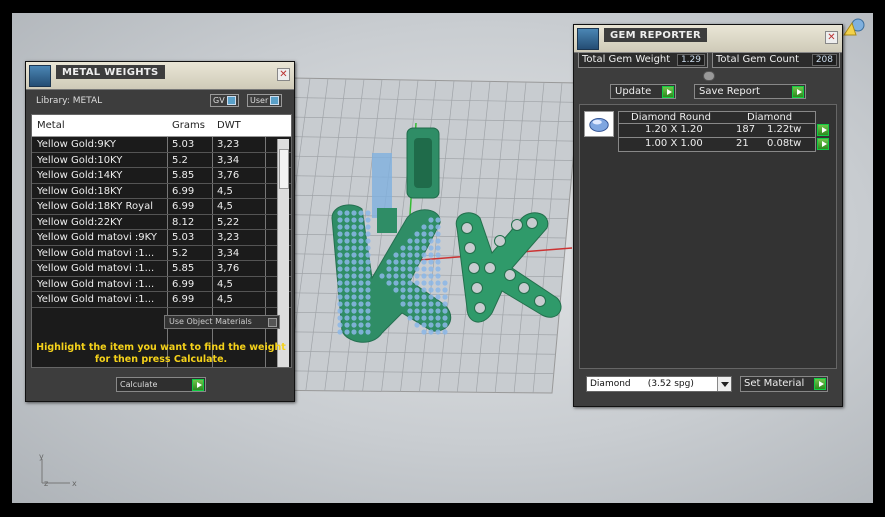 Image resolution: width=885 pixels, height=517 pixels. I want to click on total-gem-weight: Total Gem Weight 1.29, so click(643, 60).